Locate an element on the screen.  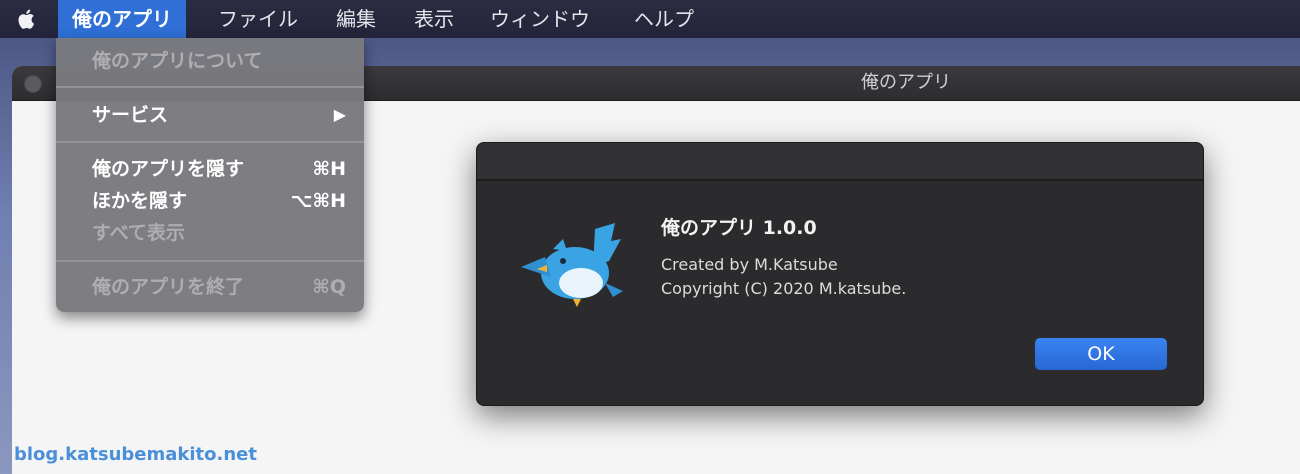
menu-item-hide-others-label: ほかを隠す is located at coordinates (140, 201).